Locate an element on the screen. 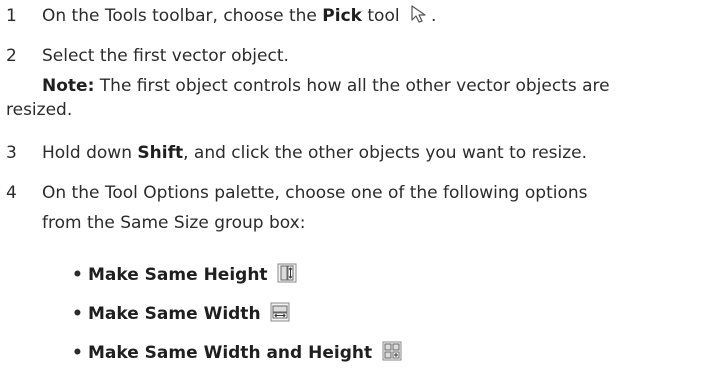 This screenshot has height=381, width=714. step-text-pre: Hold down is located at coordinates (90, 153).